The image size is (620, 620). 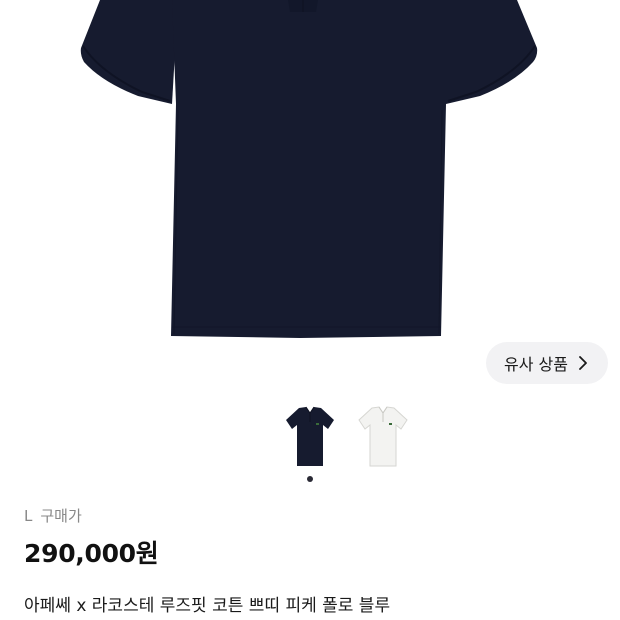 What do you see at coordinates (28, 516) in the screenshot?
I see `size-label: L` at bounding box center [28, 516].